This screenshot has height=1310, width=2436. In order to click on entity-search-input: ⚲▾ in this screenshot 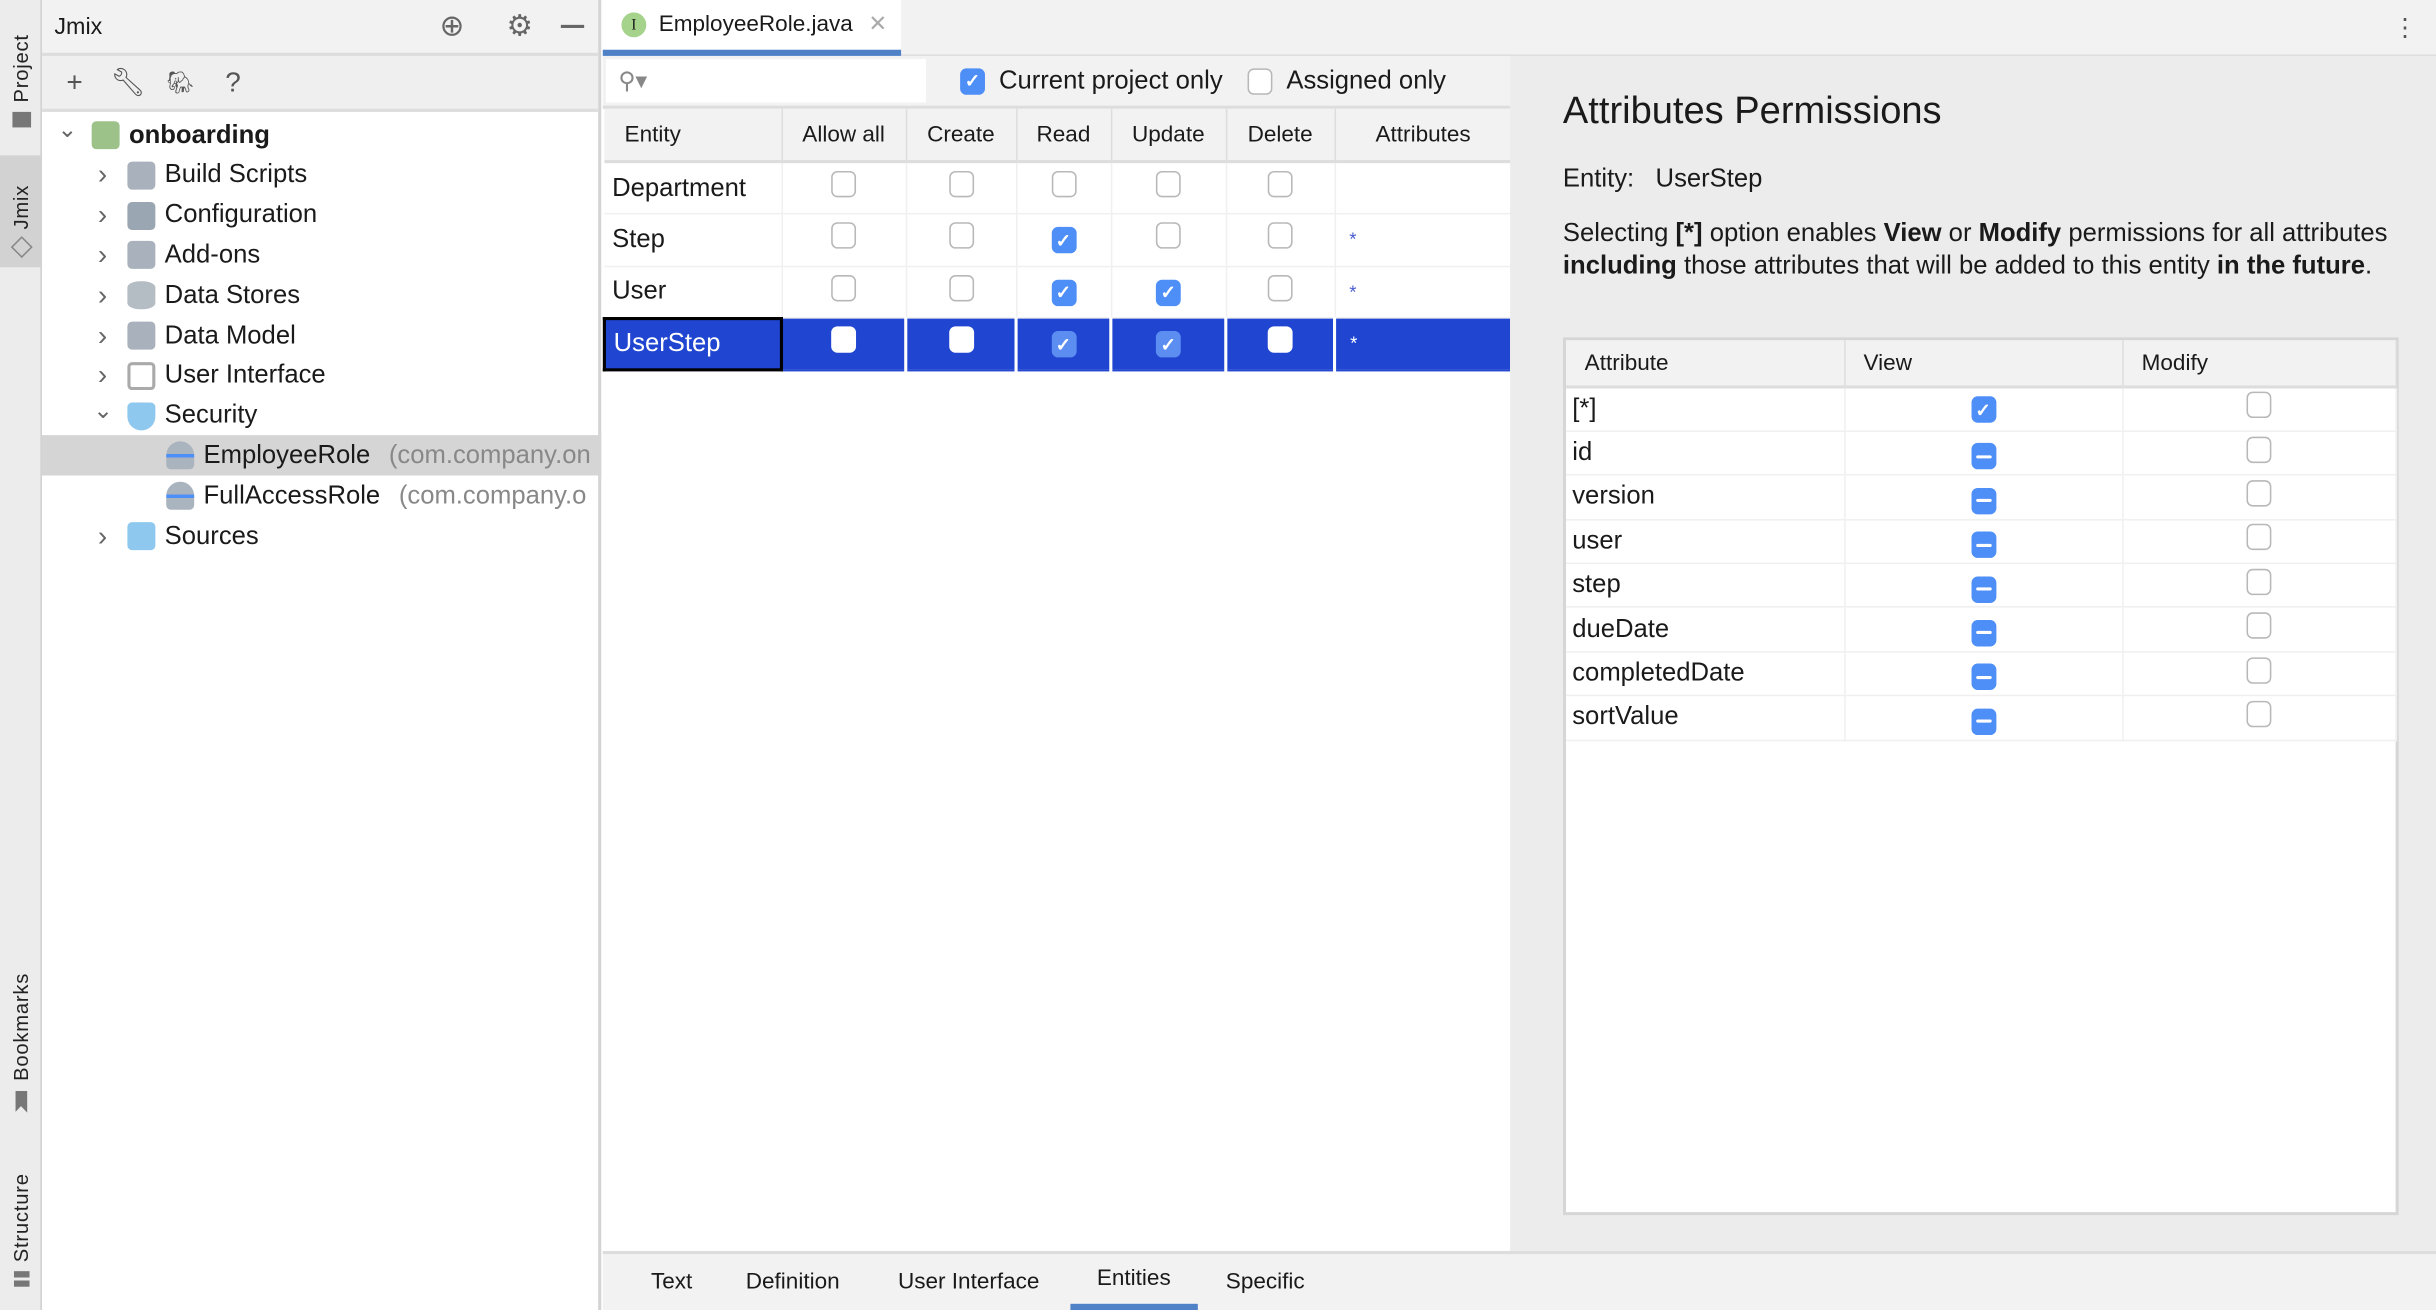, I will do `click(765, 81)`.